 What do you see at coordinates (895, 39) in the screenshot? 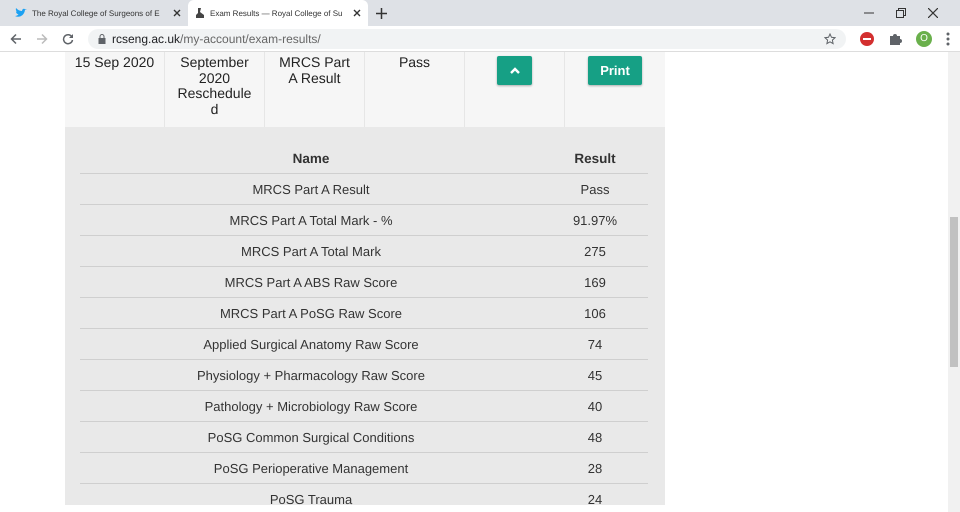
I see `puzzle-icon` at bounding box center [895, 39].